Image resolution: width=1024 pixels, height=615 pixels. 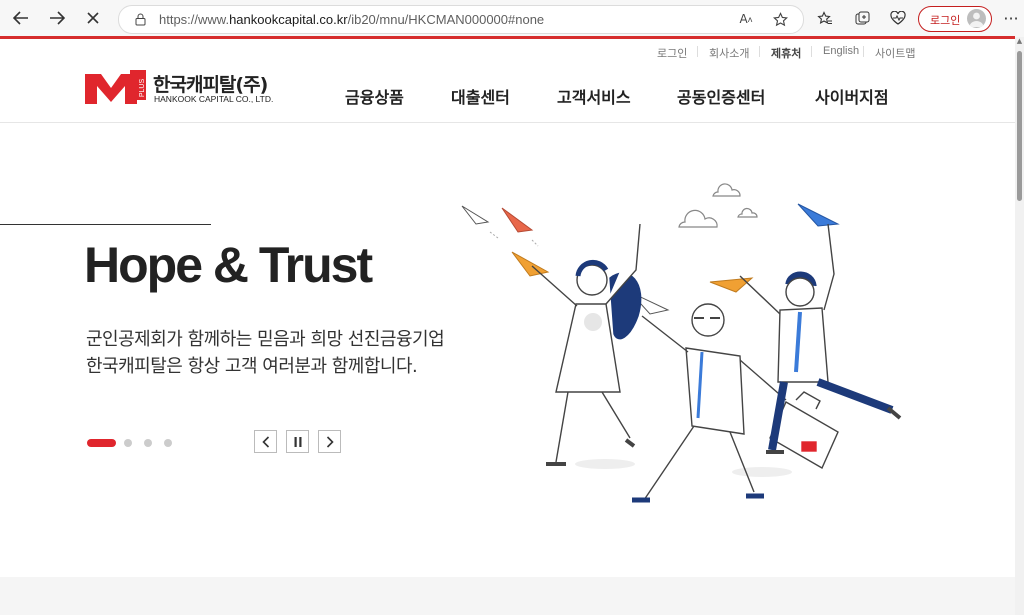 I want to click on man-with-tie-figure, so click(x=820, y=338).